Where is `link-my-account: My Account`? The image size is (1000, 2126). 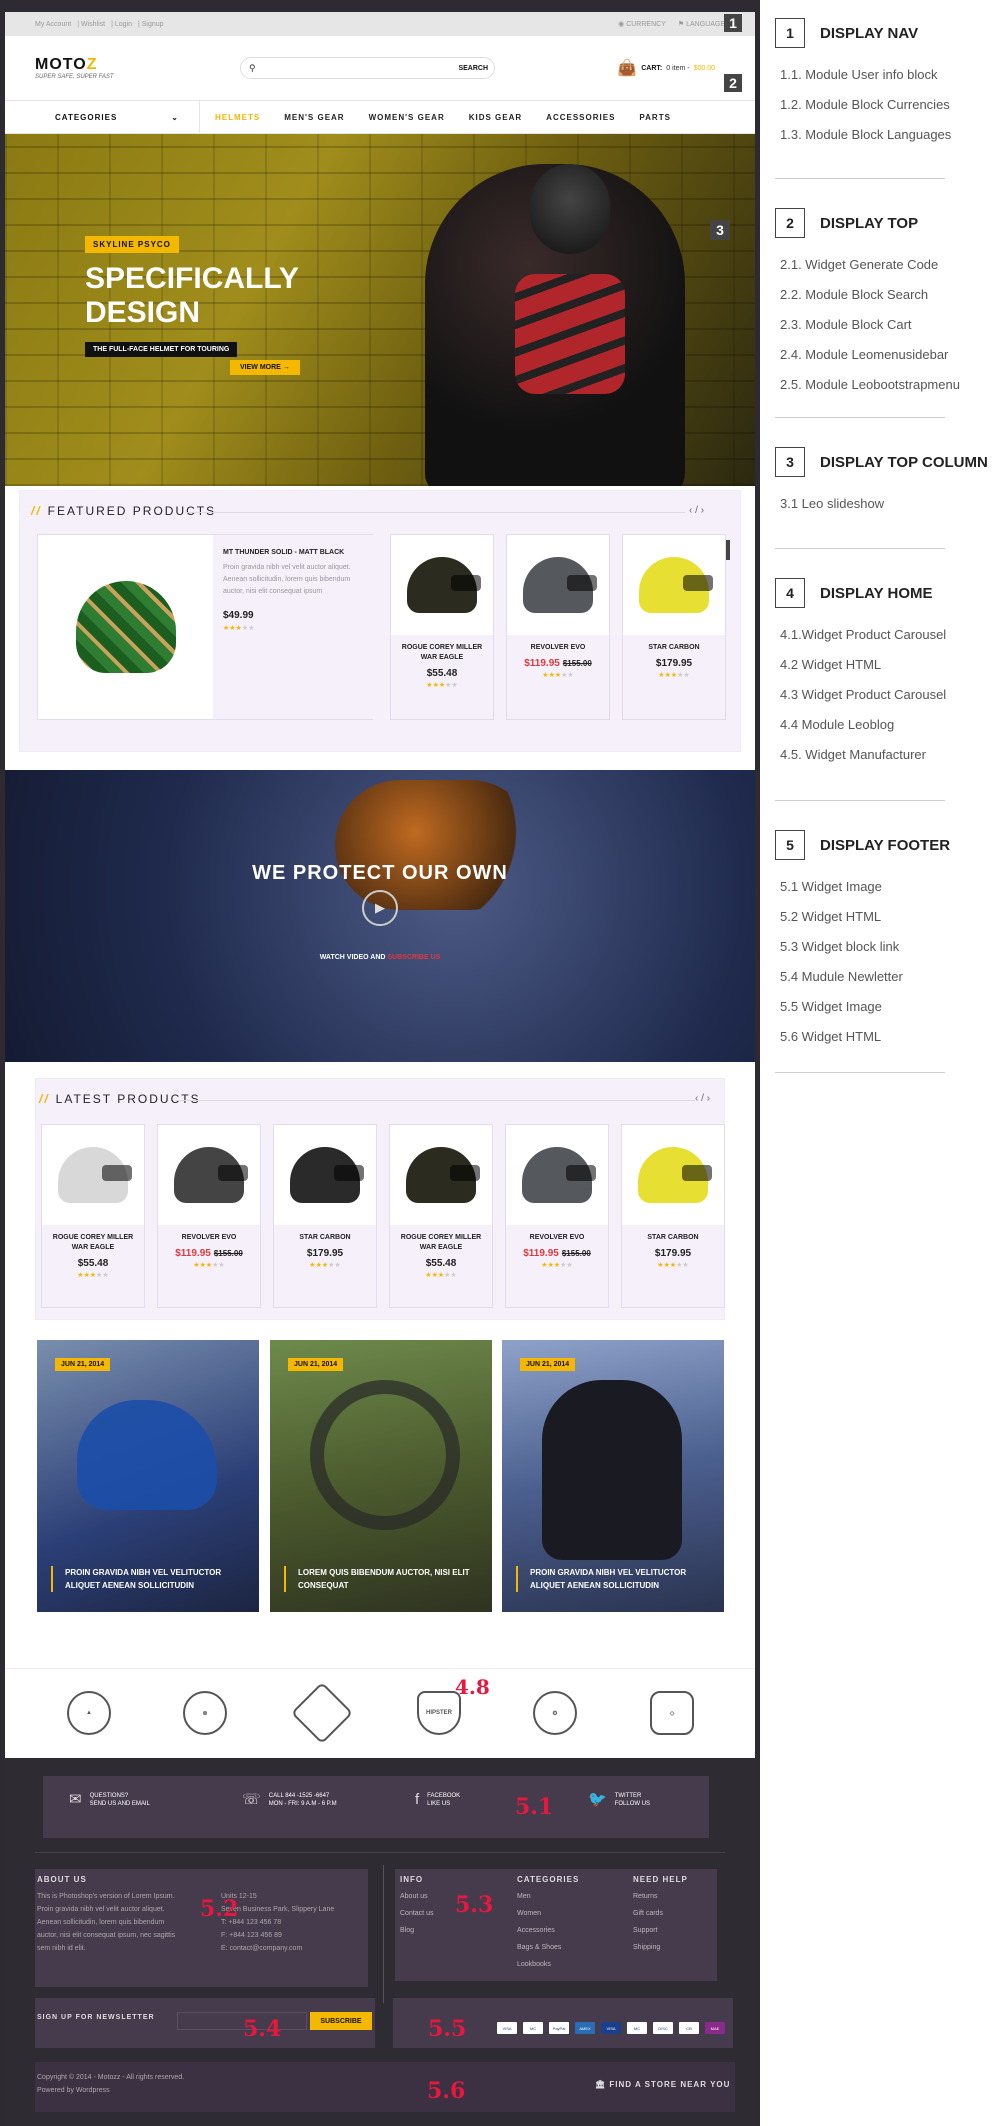 link-my-account: My Account is located at coordinates (53, 24).